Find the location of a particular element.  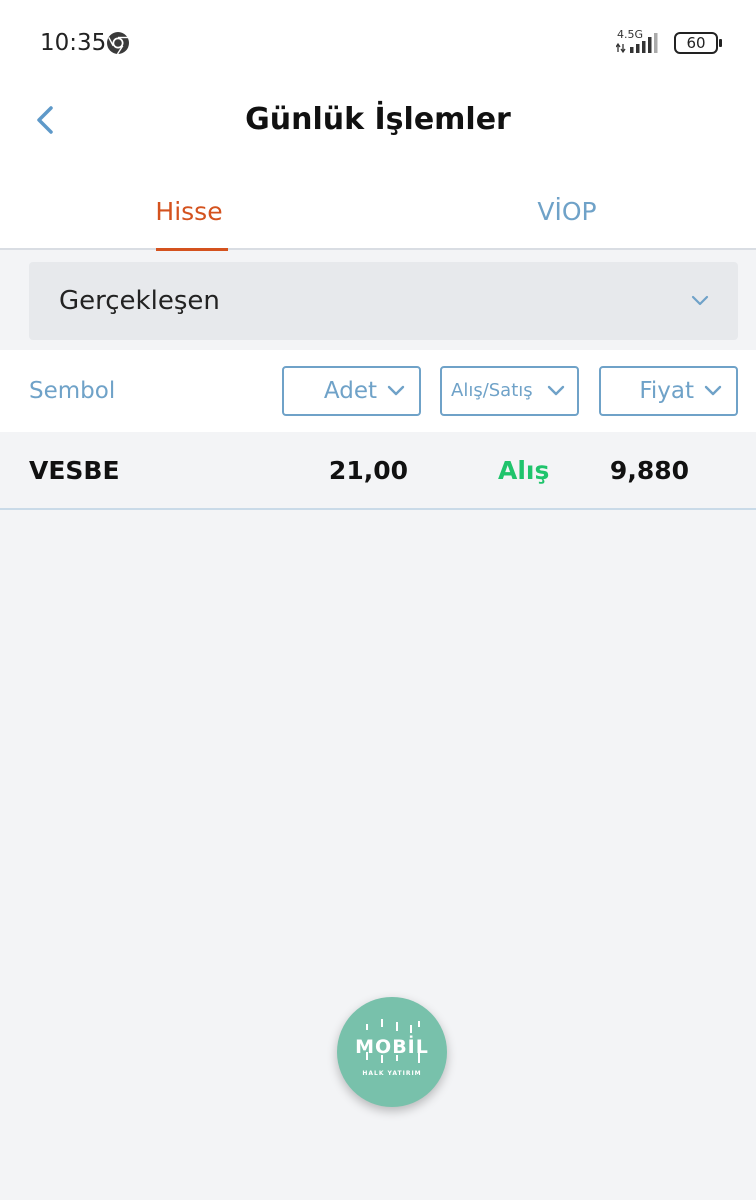

sort-price-button: Fiyat is located at coordinates (668, 391).